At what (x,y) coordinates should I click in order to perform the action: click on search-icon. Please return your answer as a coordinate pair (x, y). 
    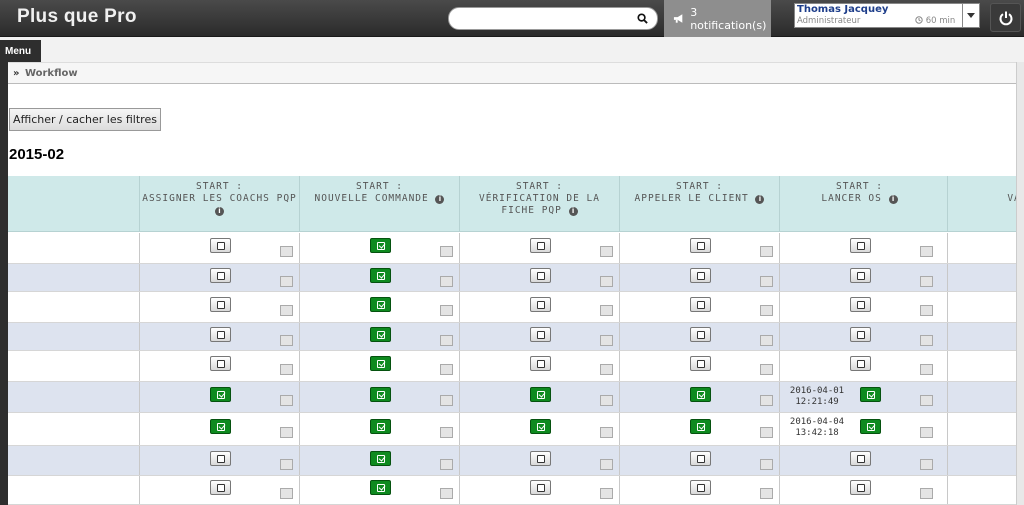
    Looking at the image, I should click on (642, 18).